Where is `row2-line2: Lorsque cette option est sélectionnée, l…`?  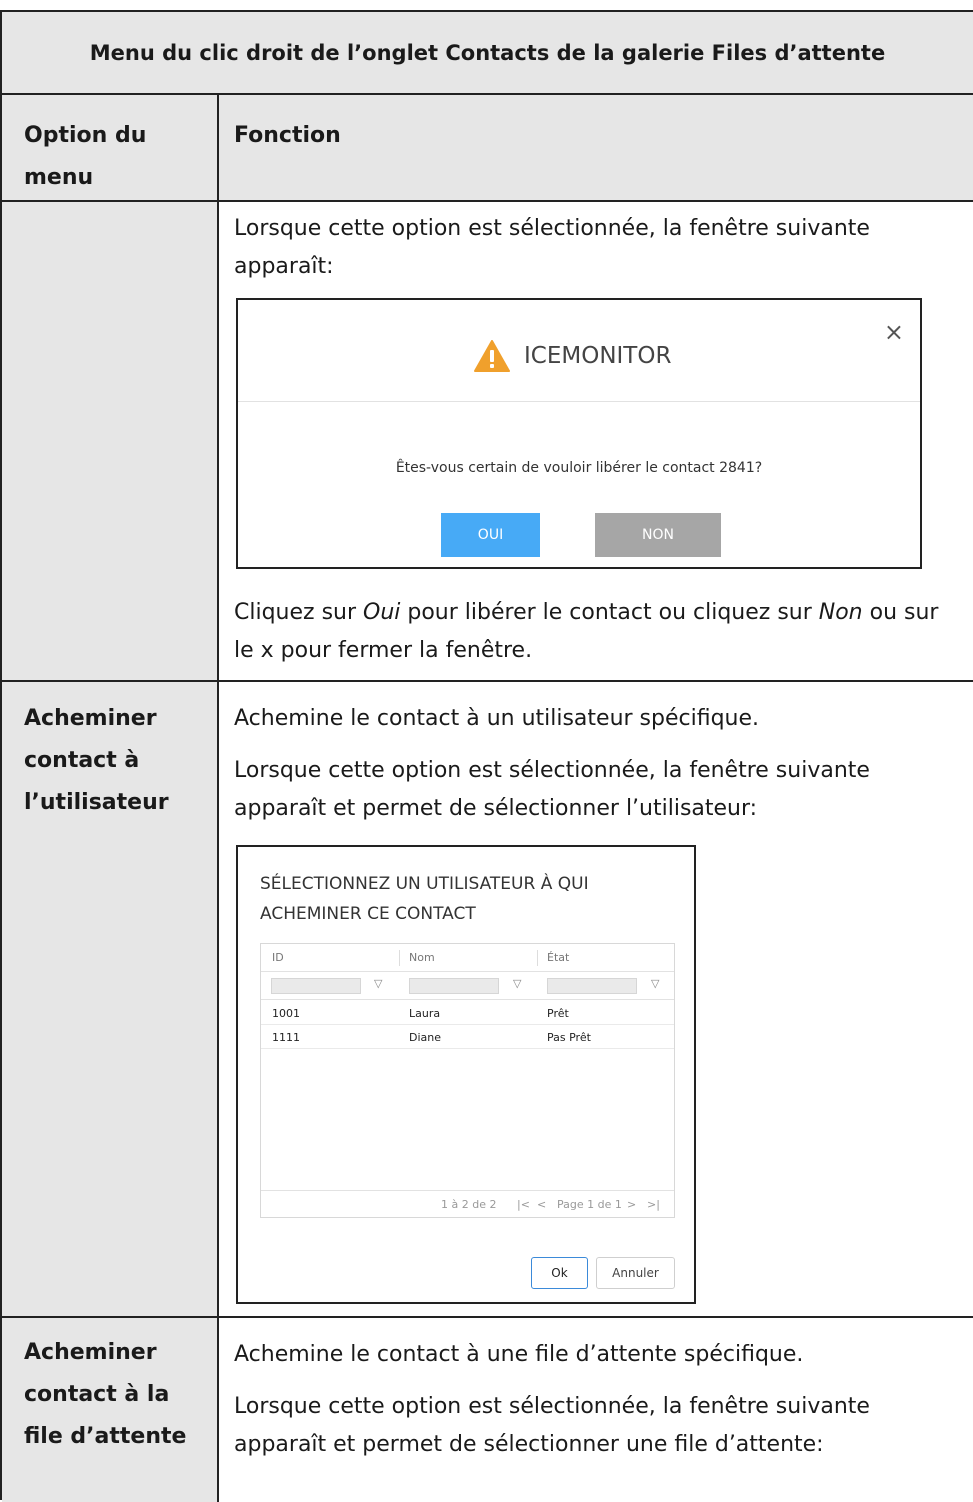
row2-line2: Lorsque cette option est sélectionnée, l… is located at coordinates (552, 789).